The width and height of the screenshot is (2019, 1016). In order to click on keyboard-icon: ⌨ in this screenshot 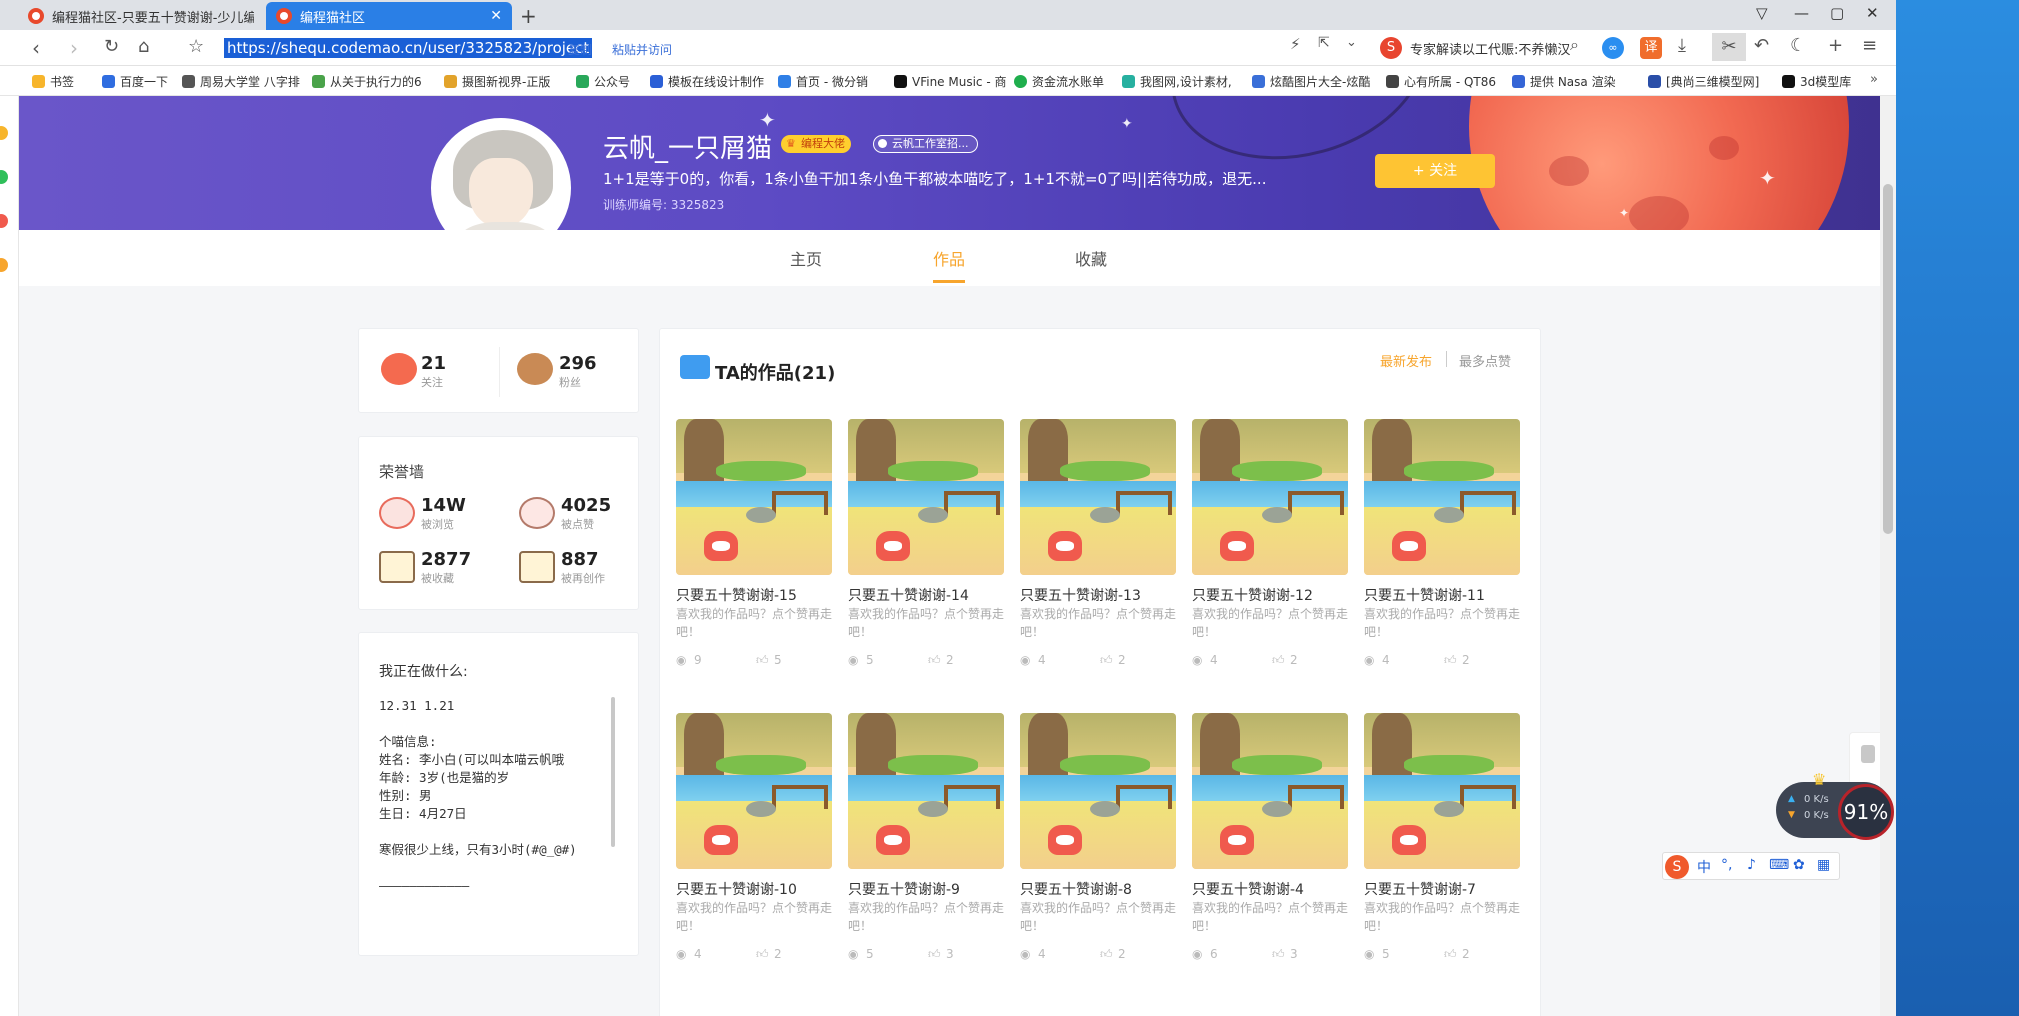, I will do `click(1779, 865)`.